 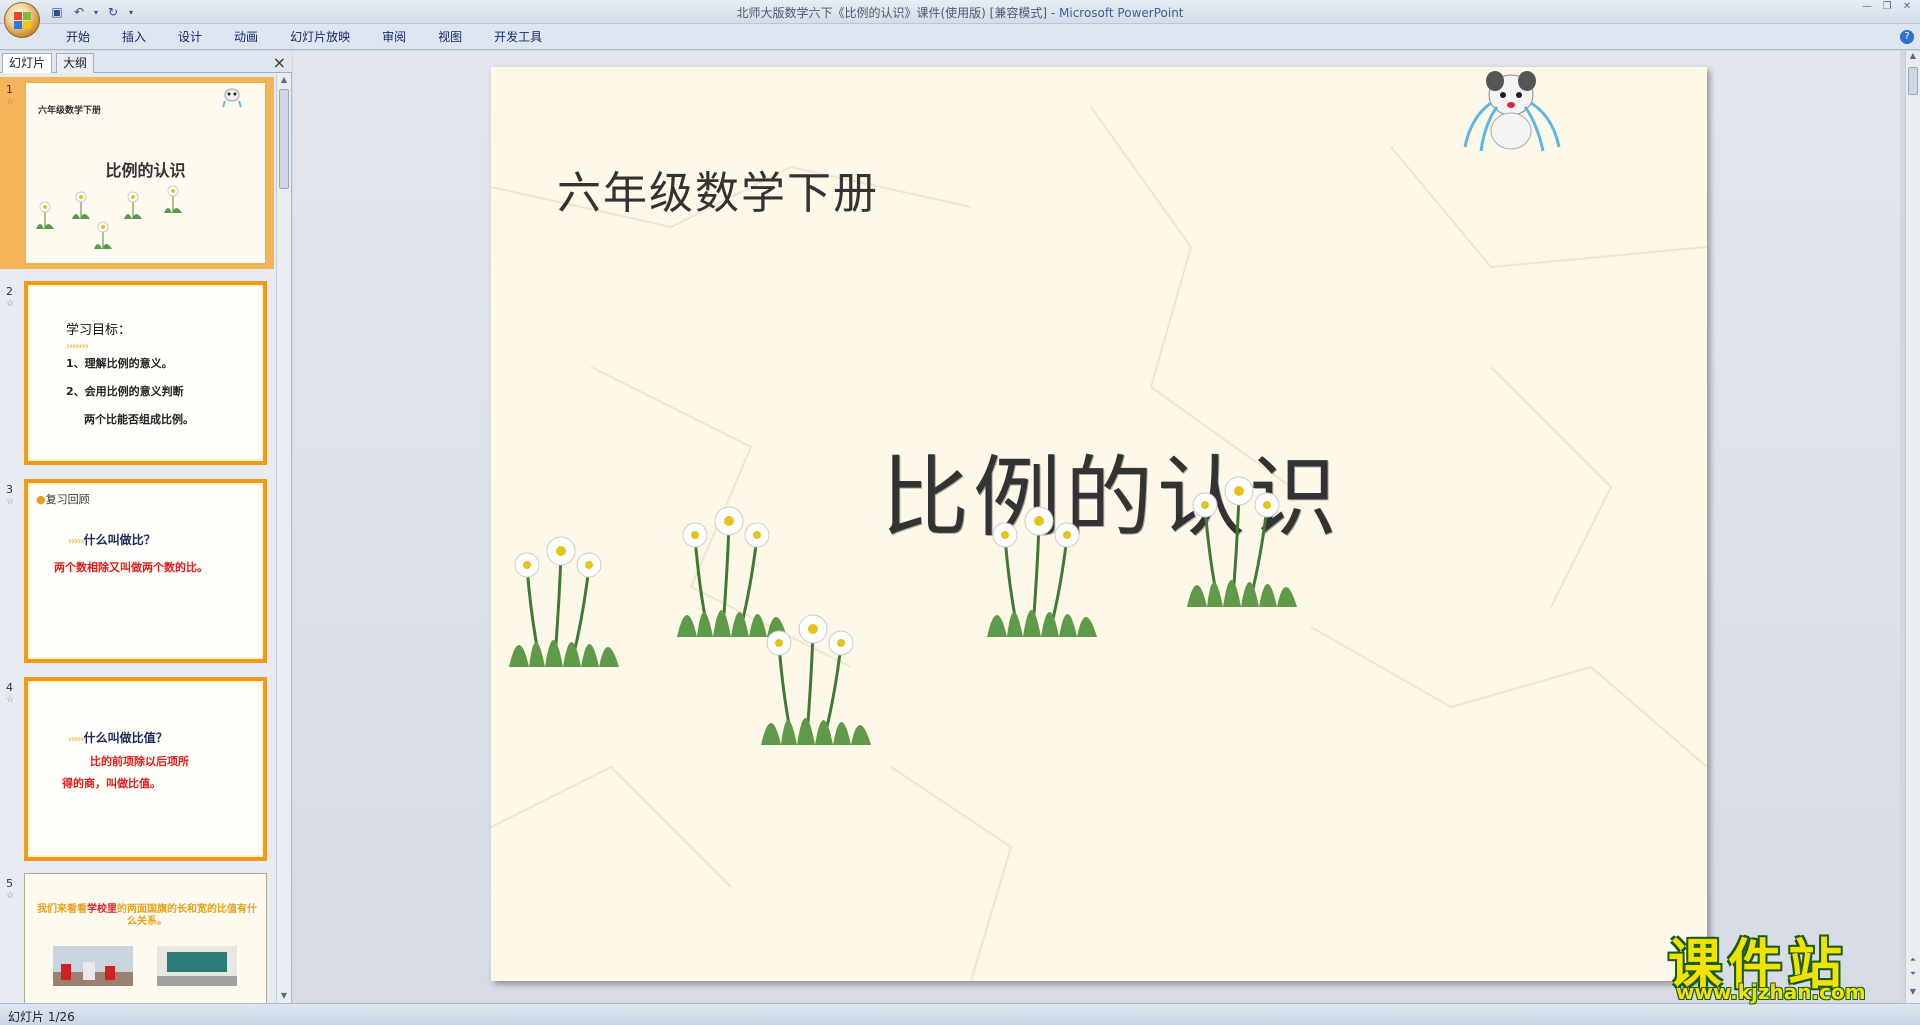 I want to click on crying-cartoon-icon, so click(x=1512, y=111).